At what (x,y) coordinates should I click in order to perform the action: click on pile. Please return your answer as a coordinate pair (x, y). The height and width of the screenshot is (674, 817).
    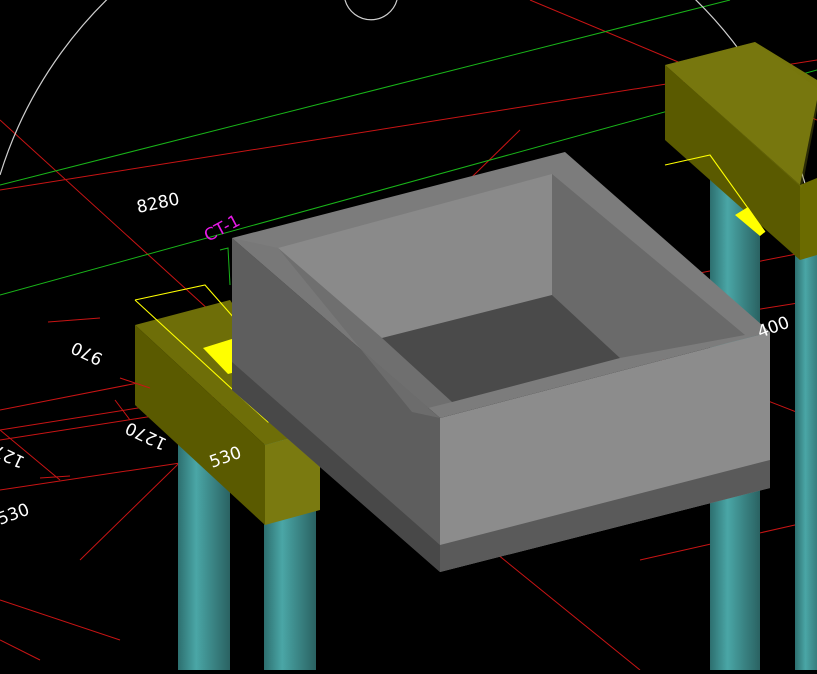
    Looking at the image, I should click on (806, 457).